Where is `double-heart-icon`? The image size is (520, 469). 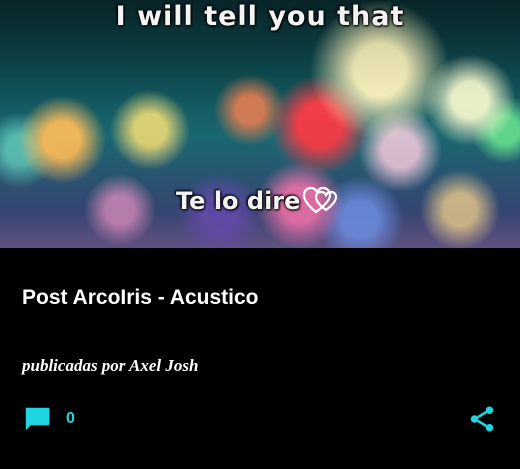 double-heart-icon is located at coordinates (322, 201).